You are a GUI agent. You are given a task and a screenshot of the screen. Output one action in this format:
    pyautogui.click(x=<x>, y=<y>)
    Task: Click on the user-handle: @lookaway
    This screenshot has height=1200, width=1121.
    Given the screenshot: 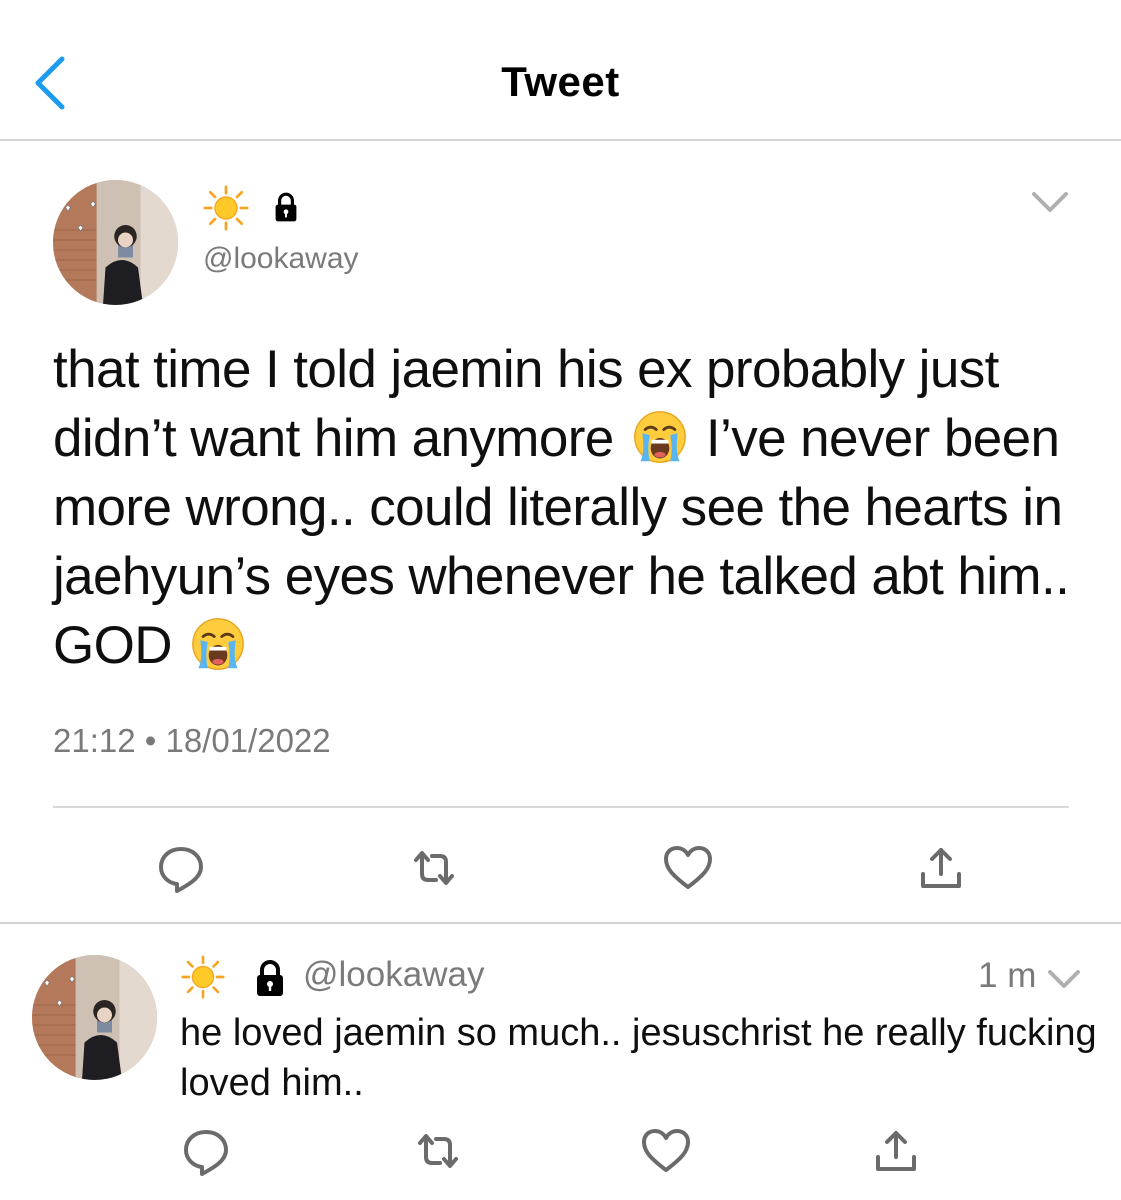 What is the action you would take?
    pyautogui.click(x=281, y=259)
    